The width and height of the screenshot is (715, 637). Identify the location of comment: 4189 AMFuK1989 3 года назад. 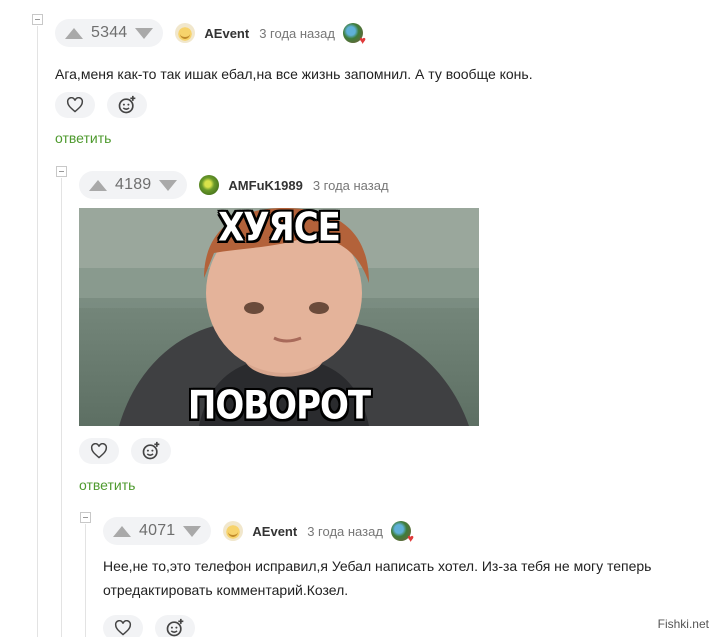
(379, 185).